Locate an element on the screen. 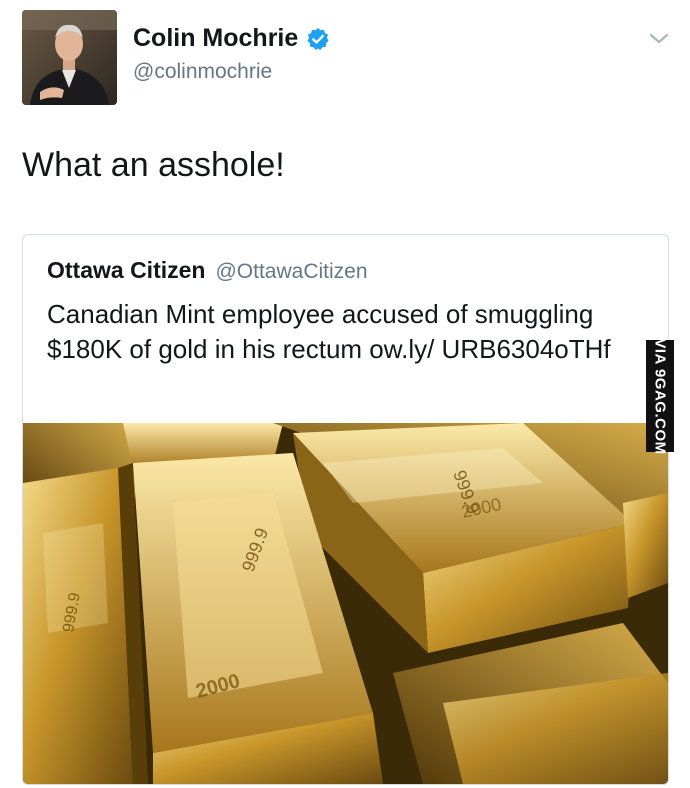 The height and width of the screenshot is (788, 690). verified-badge-icon is located at coordinates (318, 38).